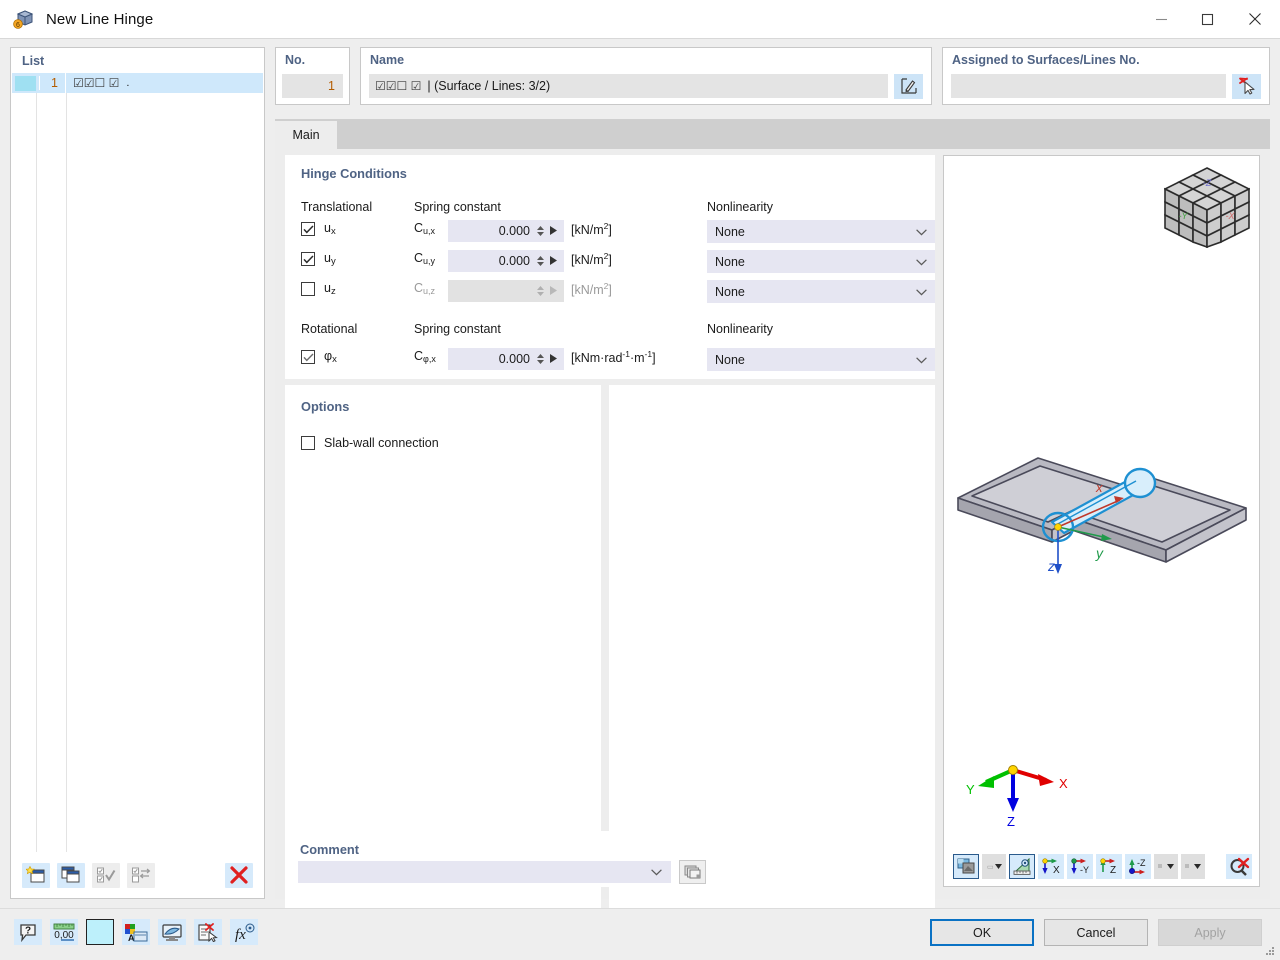 The width and height of the screenshot is (1280, 960). I want to click on slab-wall-connection-row: Slab-wall connection, so click(370, 443).